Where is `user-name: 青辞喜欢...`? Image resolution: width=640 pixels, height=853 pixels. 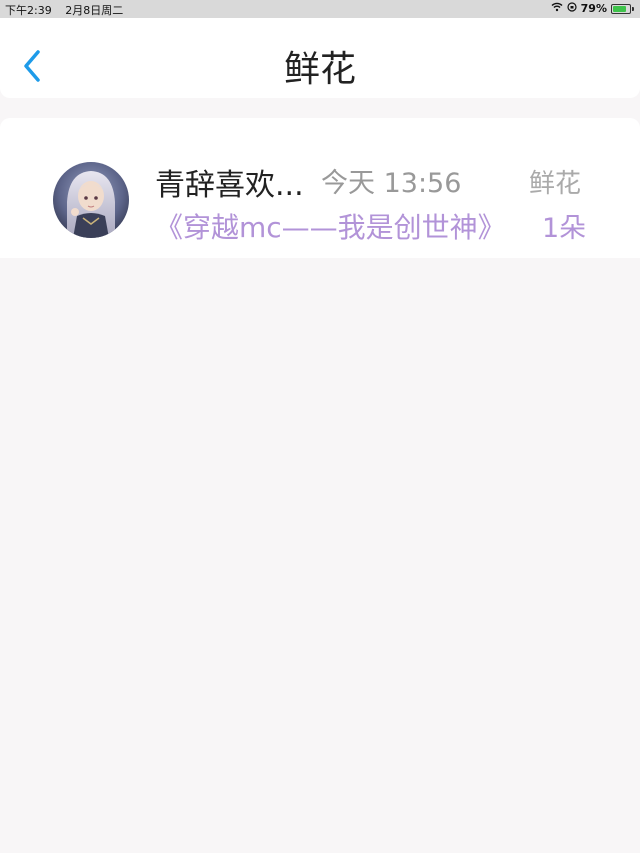
user-name: 青辞喜欢... is located at coordinates (229, 185).